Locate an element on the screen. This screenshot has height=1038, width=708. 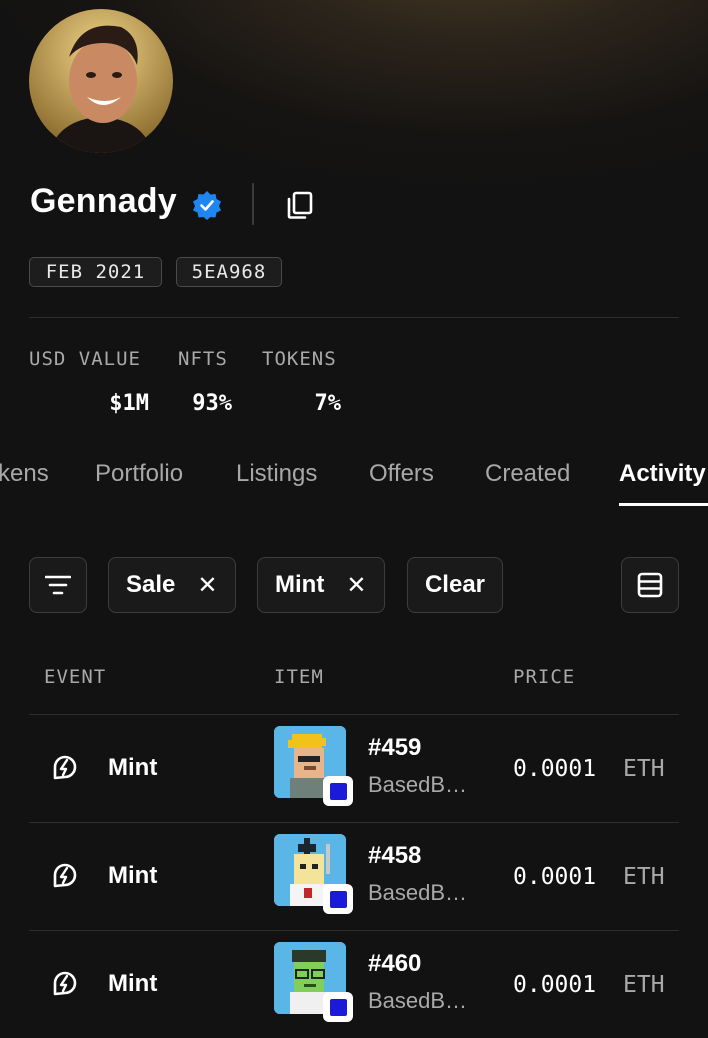
verified-badge-icon is located at coordinates (207, 205).